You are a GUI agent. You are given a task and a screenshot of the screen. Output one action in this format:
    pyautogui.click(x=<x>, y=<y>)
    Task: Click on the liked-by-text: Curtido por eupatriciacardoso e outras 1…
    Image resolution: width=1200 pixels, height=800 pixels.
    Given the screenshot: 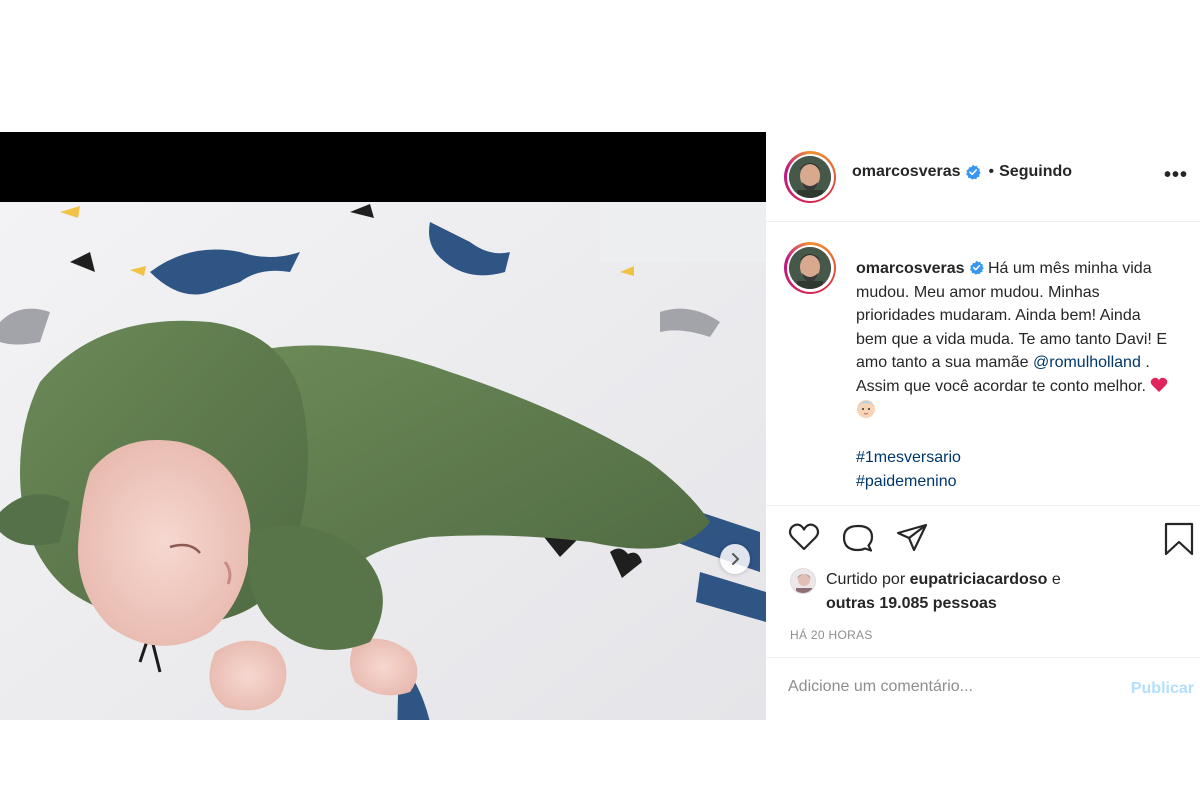 What is the action you would take?
    pyautogui.click(x=943, y=592)
    